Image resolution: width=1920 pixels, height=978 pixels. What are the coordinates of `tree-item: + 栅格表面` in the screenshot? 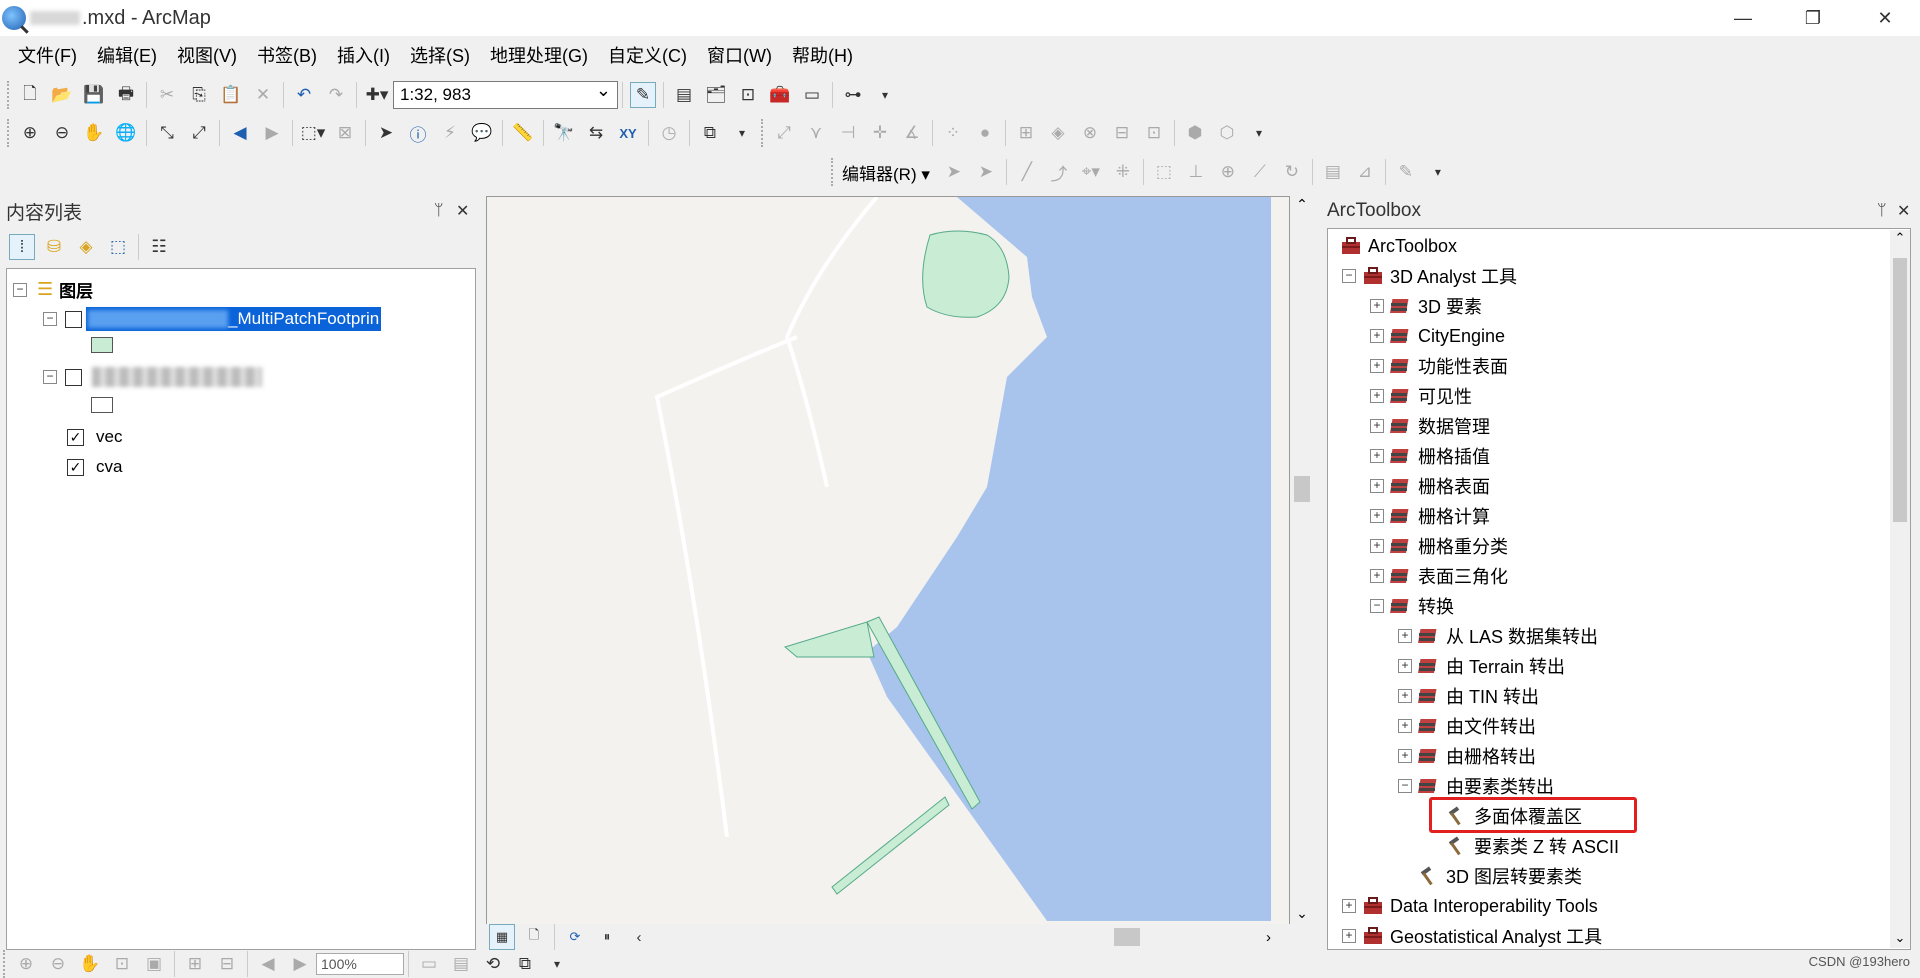 It's located at (1430, 486).